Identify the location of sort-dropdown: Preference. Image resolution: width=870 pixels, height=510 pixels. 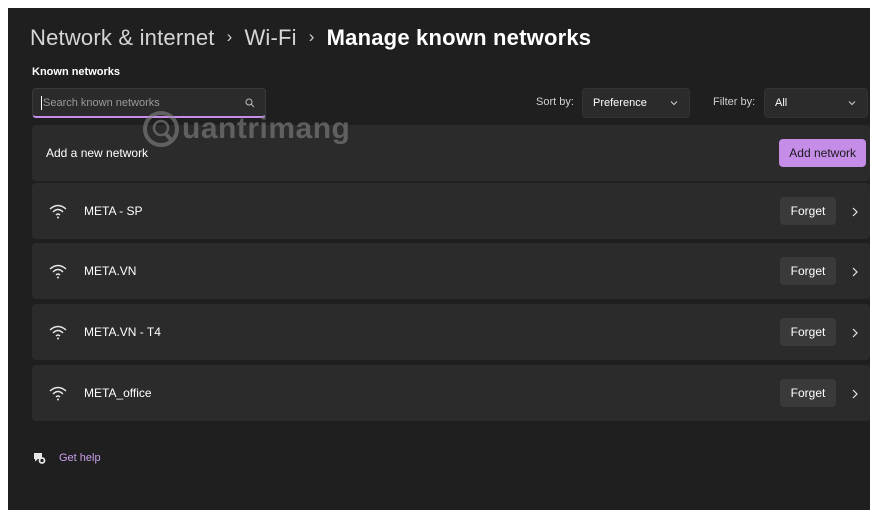
(636, 103).